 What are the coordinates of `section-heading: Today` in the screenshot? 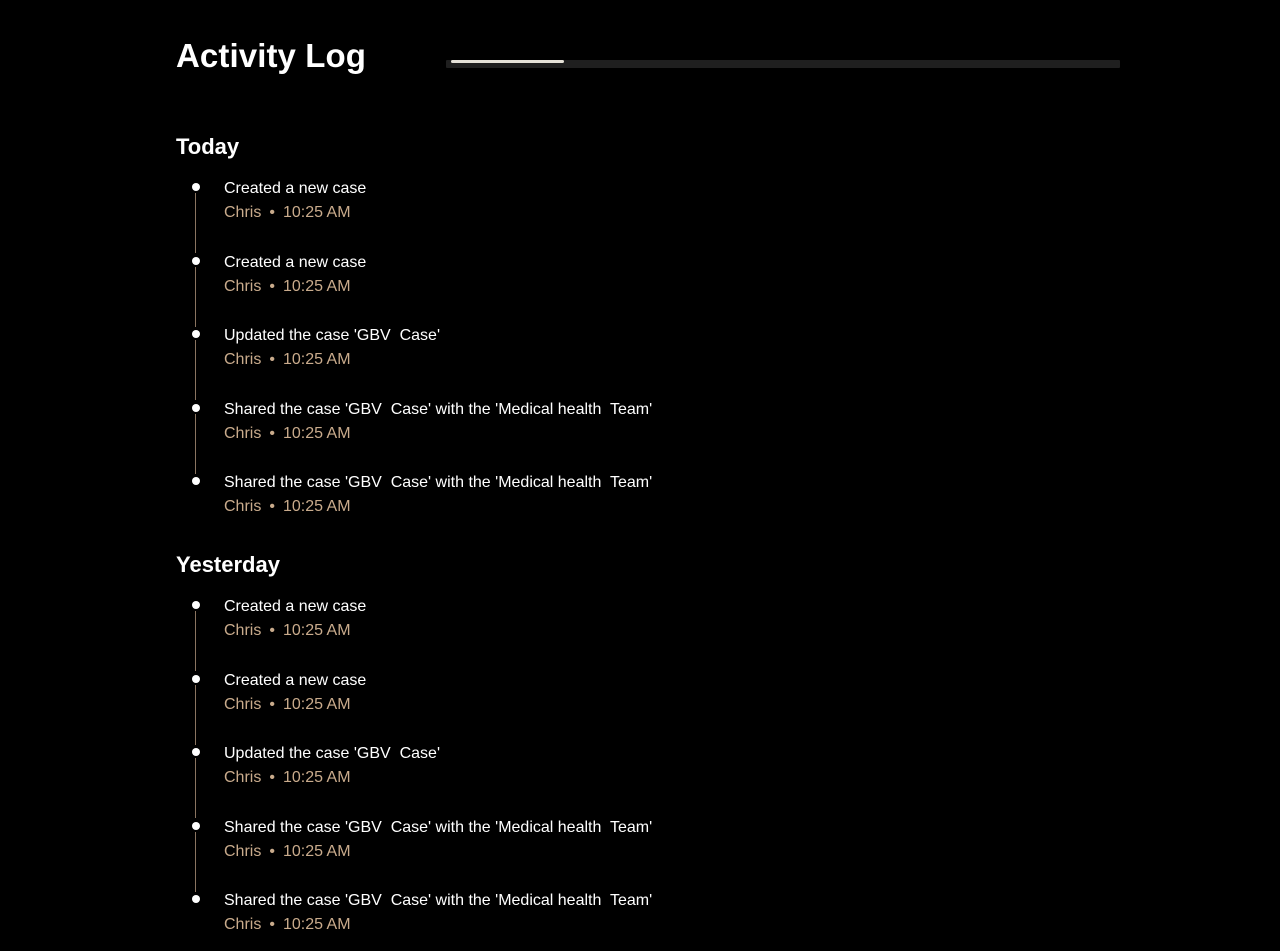 It's located at (208, 146).